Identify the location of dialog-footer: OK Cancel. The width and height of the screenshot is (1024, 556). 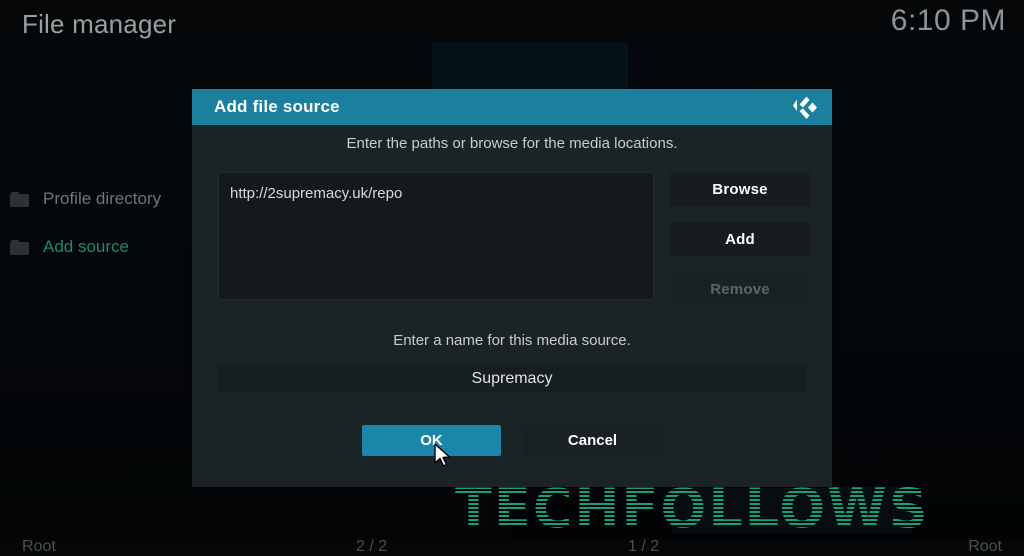
(512, 440).